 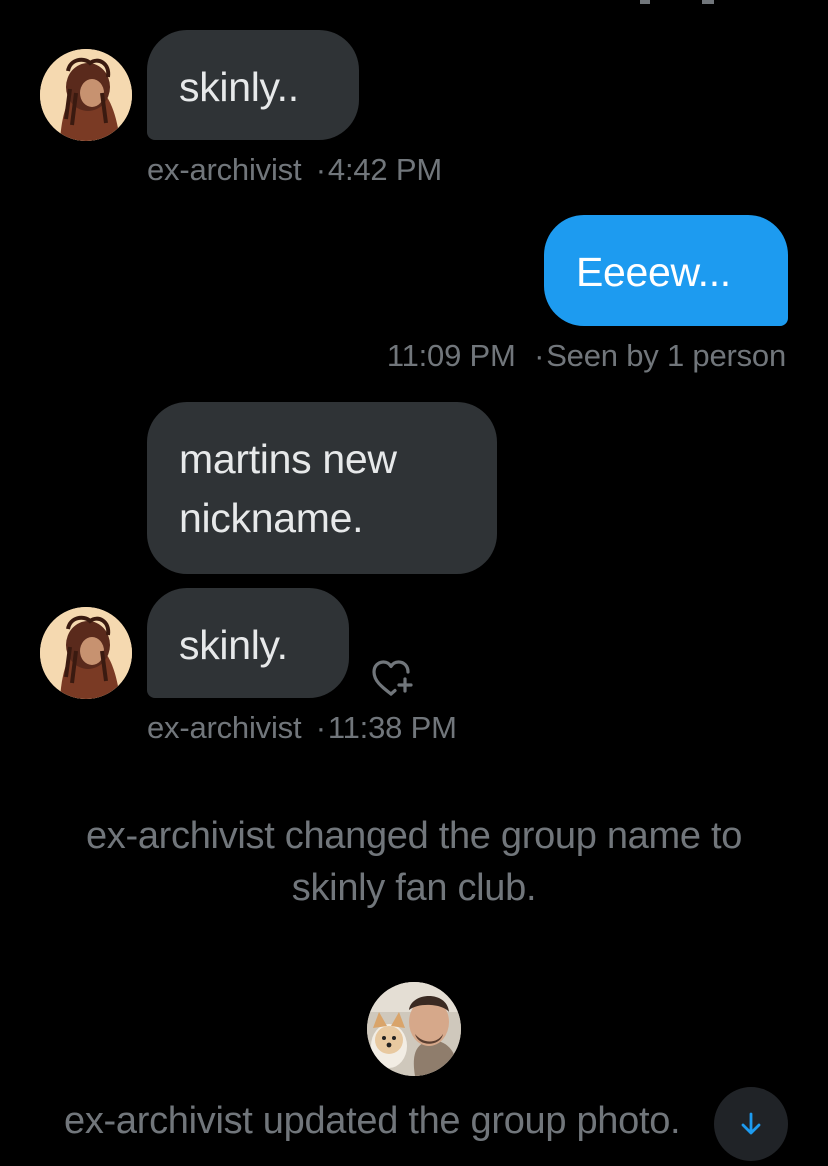 What do you see at coordinates (322, 488) in the screenshot?
I see `message-bubble: martins new nickname.` at bounding box center [322, 488].